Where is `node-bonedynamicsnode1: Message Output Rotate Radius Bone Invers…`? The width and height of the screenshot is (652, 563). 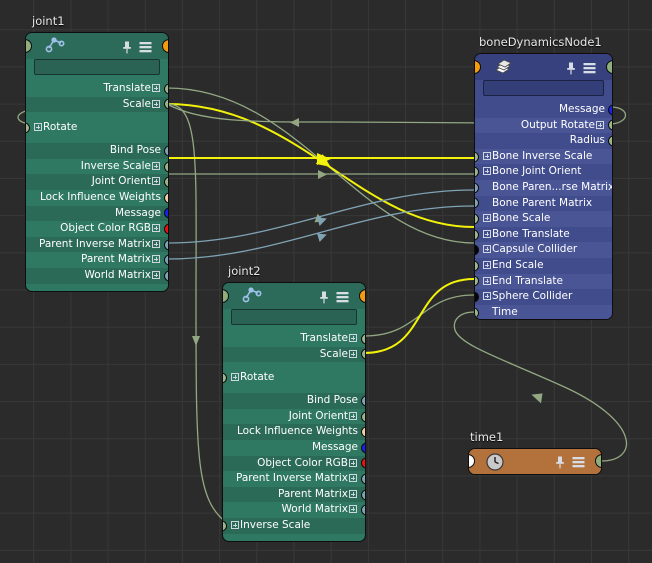 node-bonedynamicsnode1: Message Output Rotate Radius Bone Invers… is located at coordinates (543, 186).